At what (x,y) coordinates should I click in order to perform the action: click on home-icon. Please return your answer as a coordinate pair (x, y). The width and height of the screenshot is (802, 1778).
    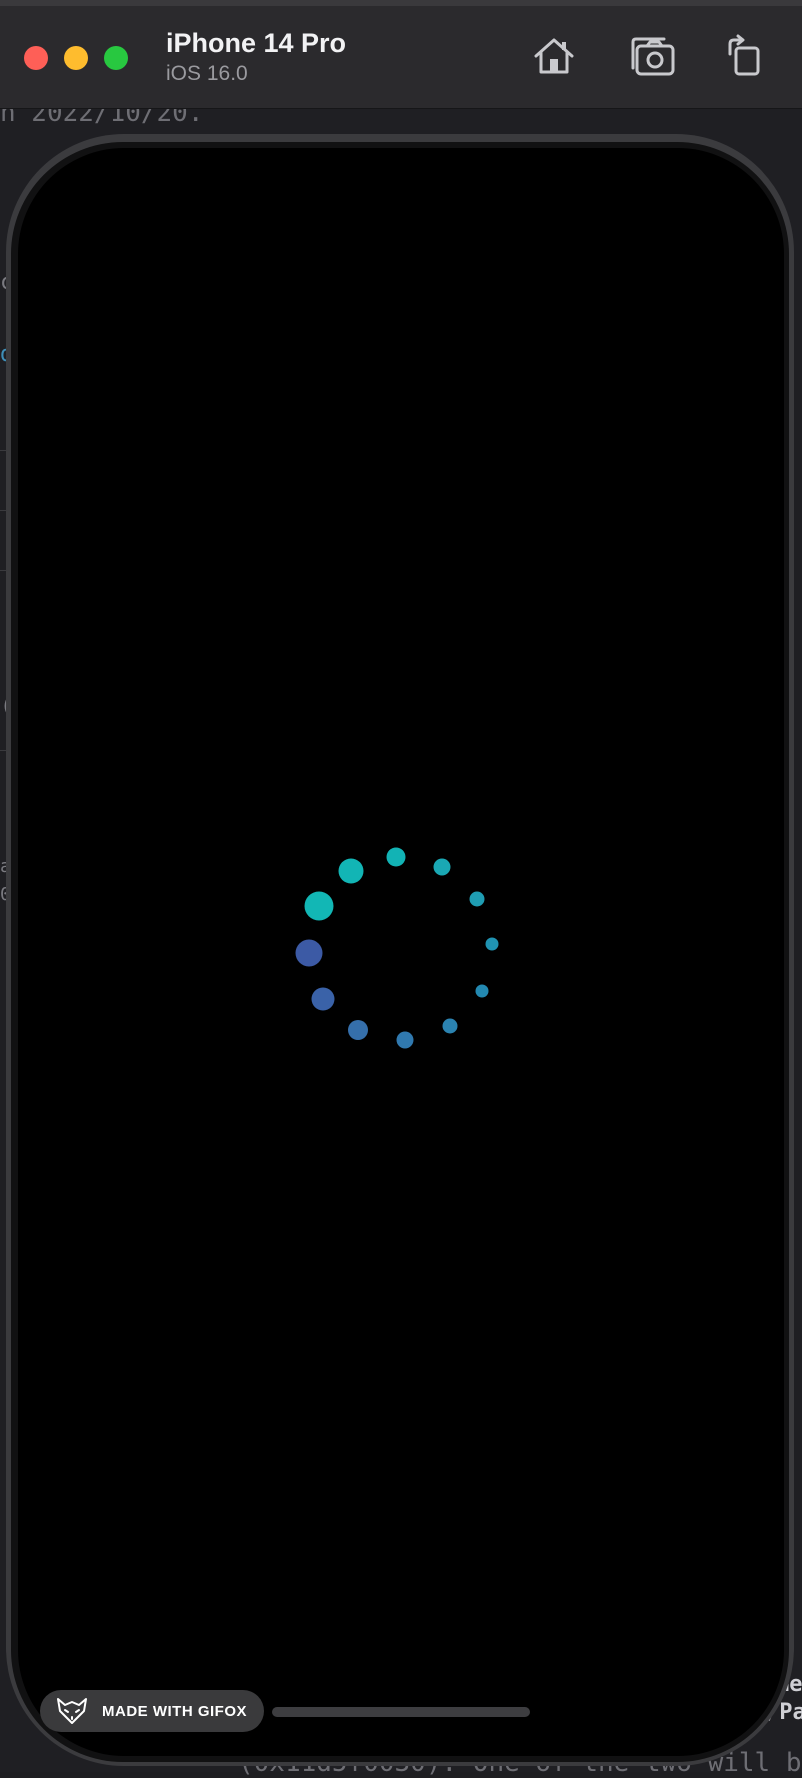
    Looking at the image, I should click on (554, 56).